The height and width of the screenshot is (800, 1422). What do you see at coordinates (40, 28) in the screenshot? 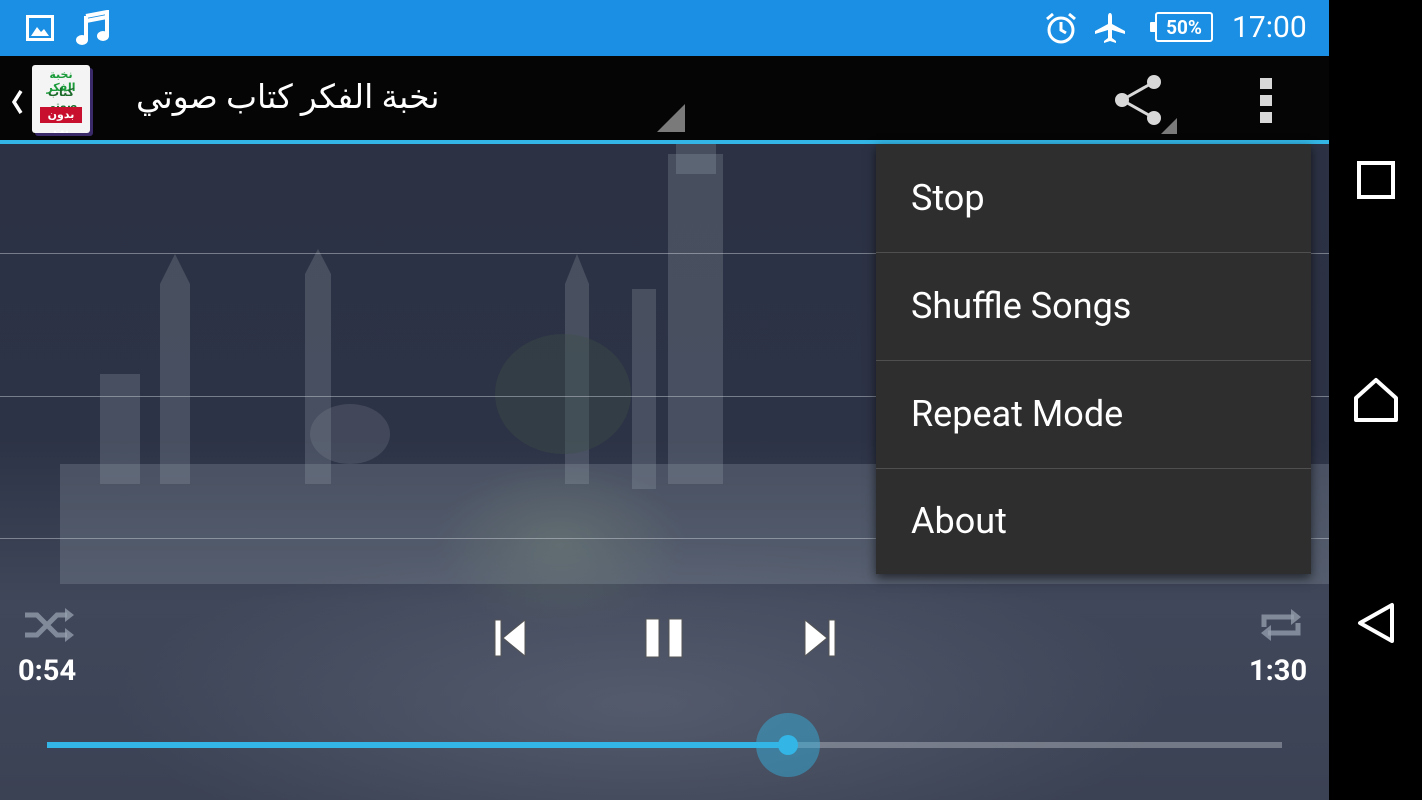
I see `image-icon` at bounding box center [40, 28].